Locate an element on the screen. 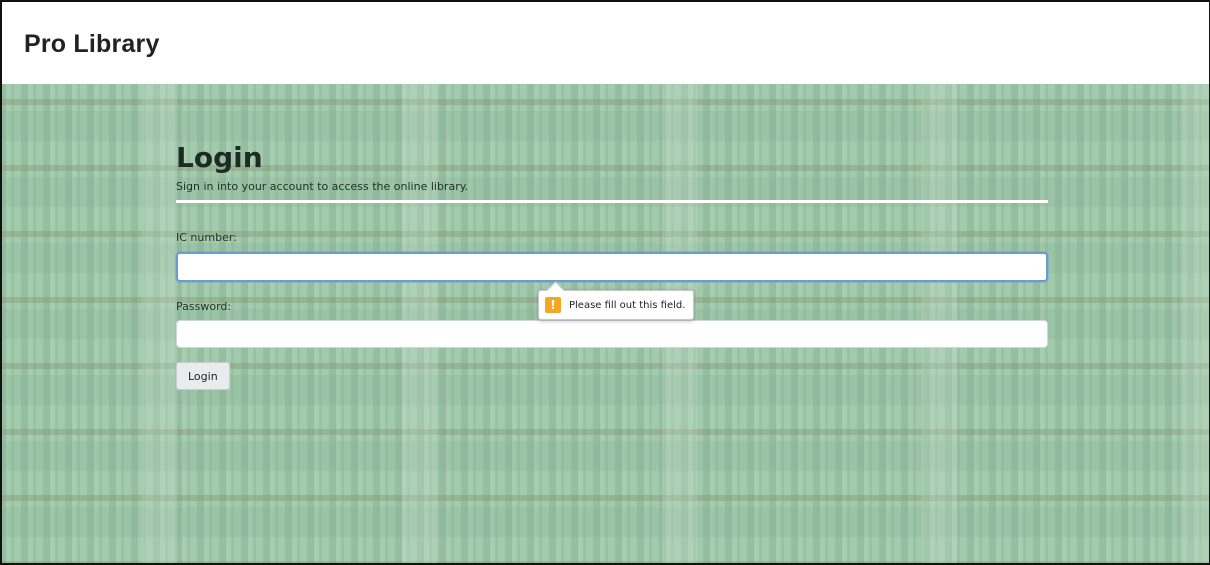 The image size is (1210, 565). brand-logo-text: Pro Library is located at coordinates (92, 44).